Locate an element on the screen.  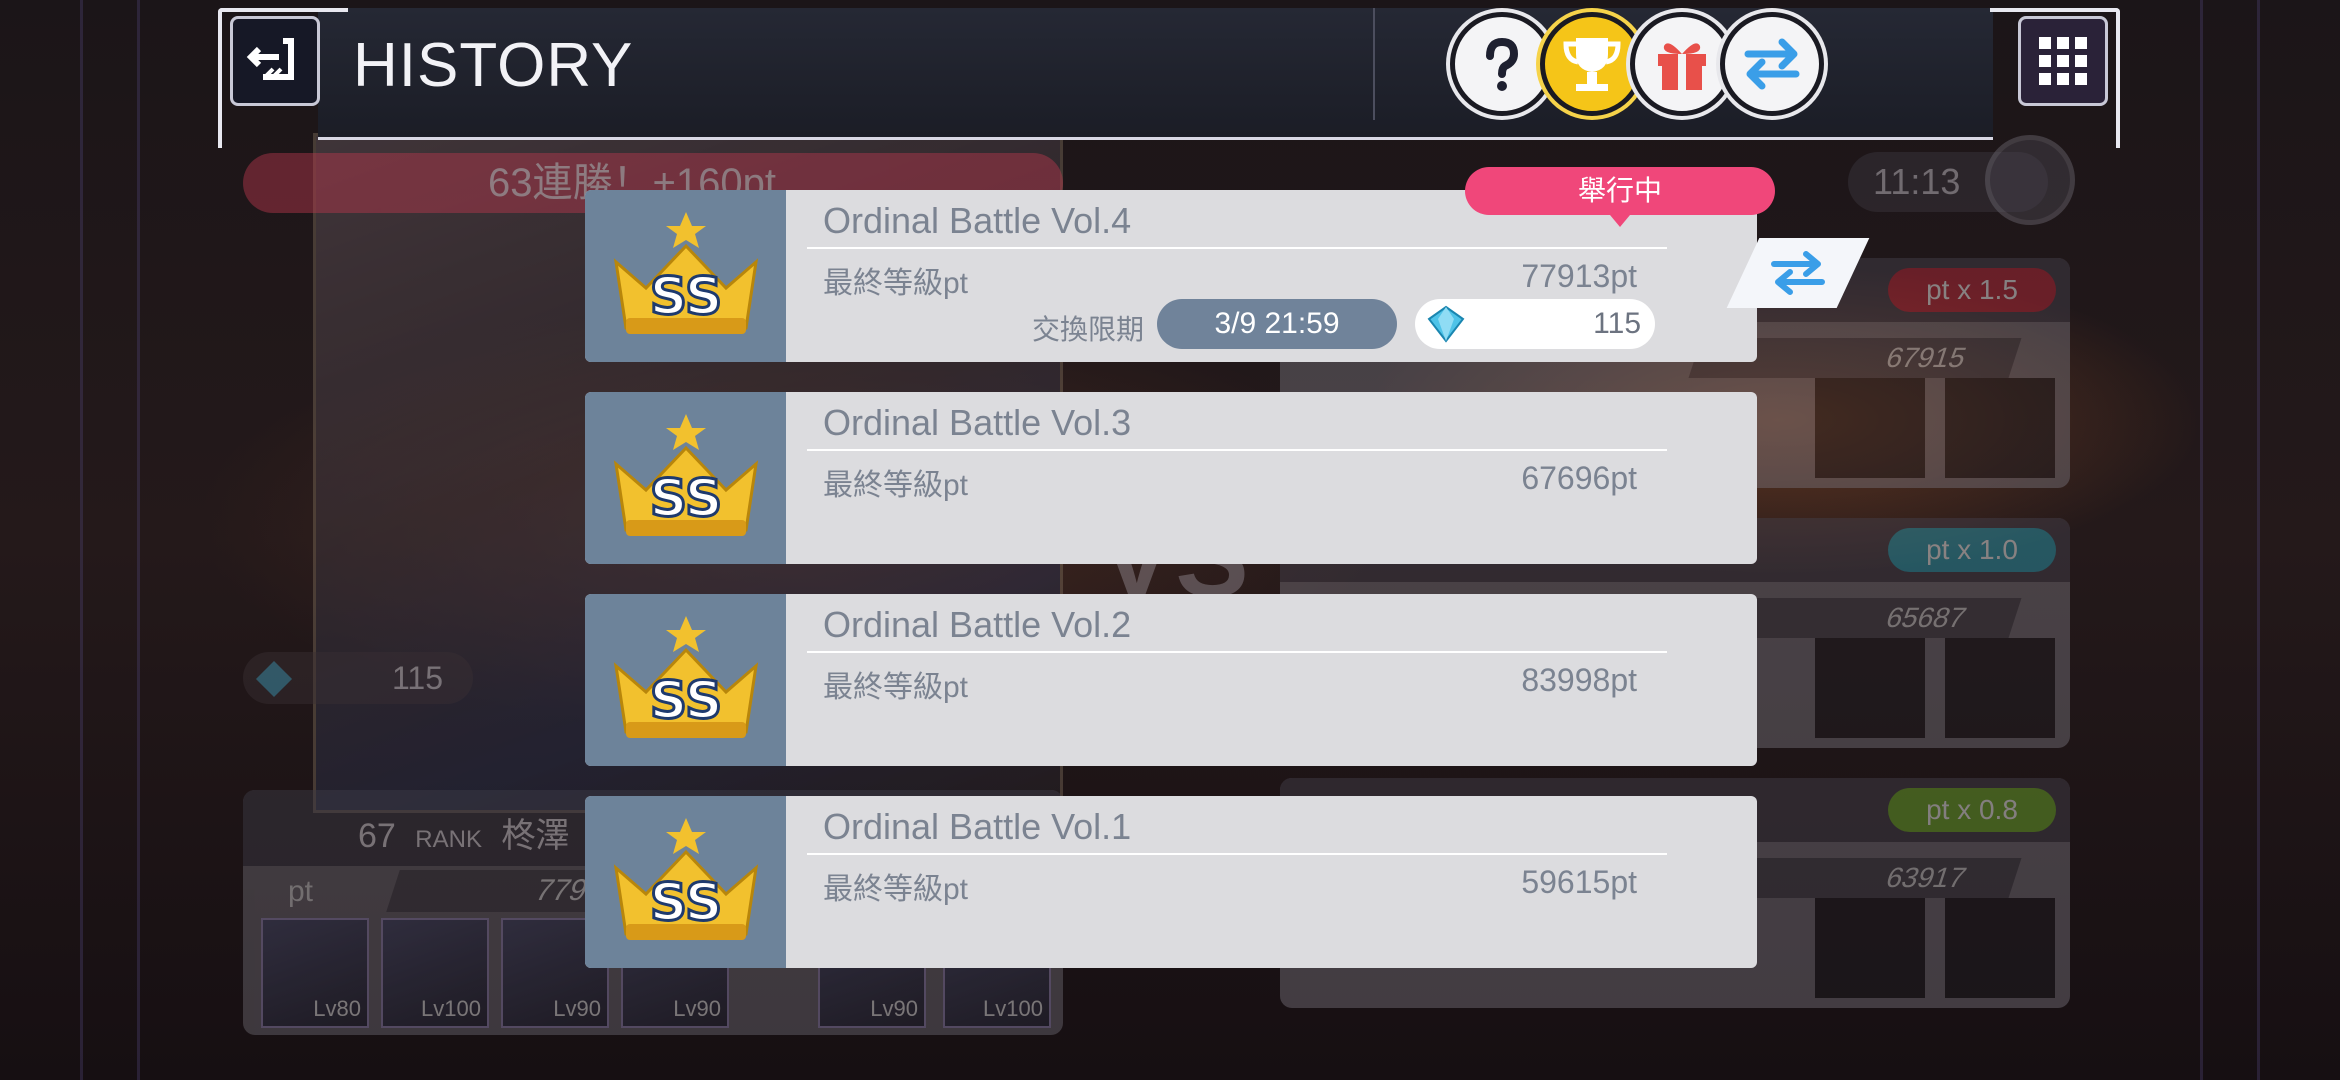
right-rail is located at coordinates (2230, 540).